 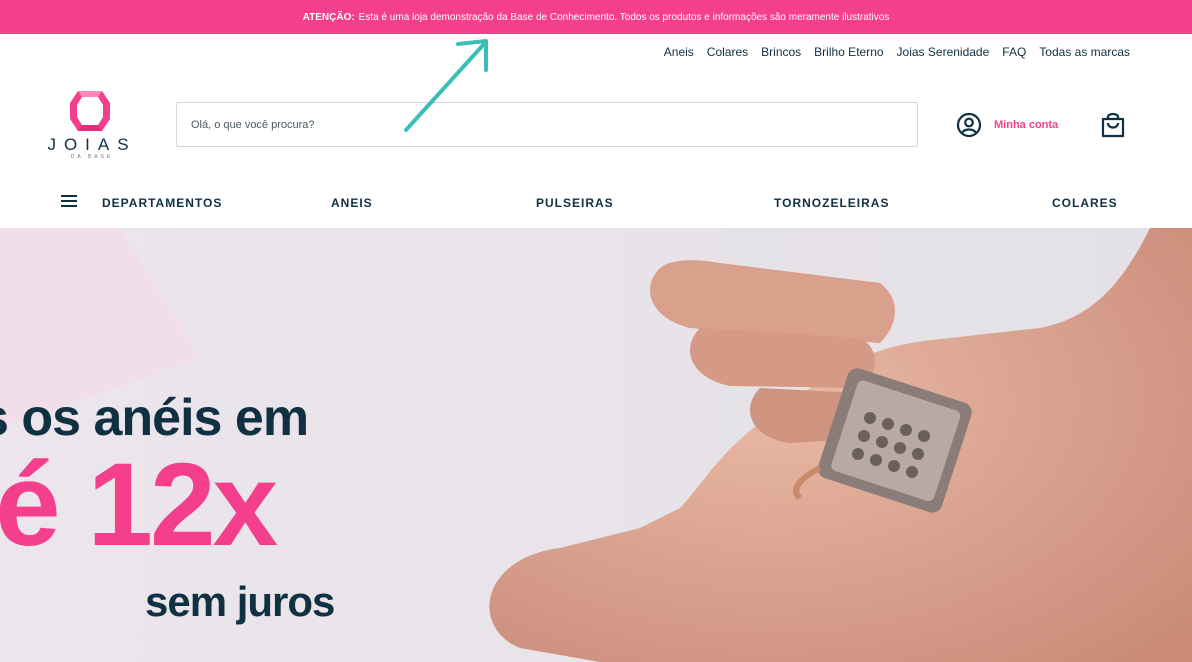 I want to click on logo-subtitle: DA BASE, so click(x=92, y=157).